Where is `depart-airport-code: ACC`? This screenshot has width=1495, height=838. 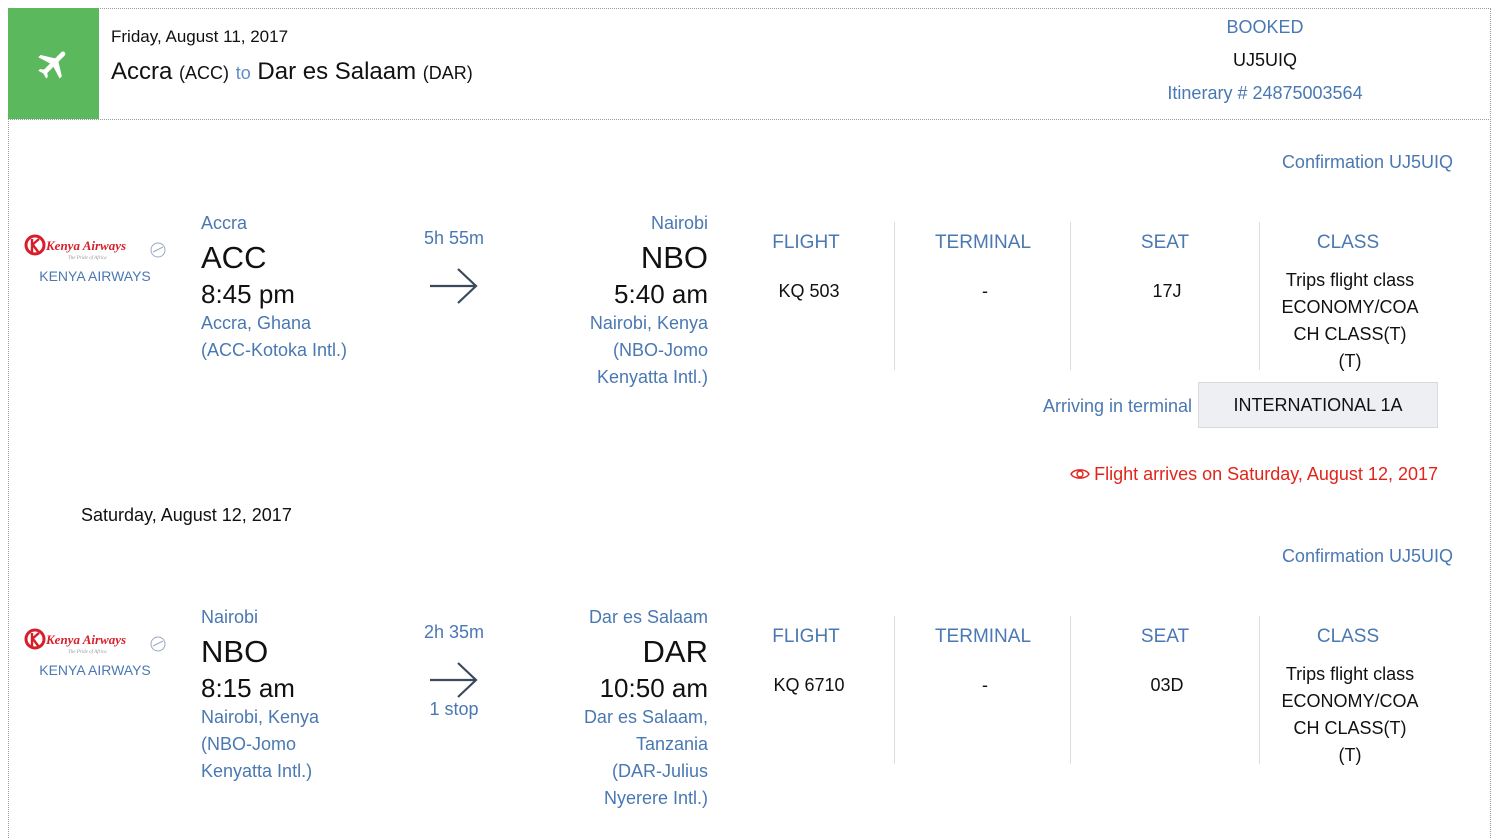 depart-airport-code: ACC is located at coordinates (234, 257).